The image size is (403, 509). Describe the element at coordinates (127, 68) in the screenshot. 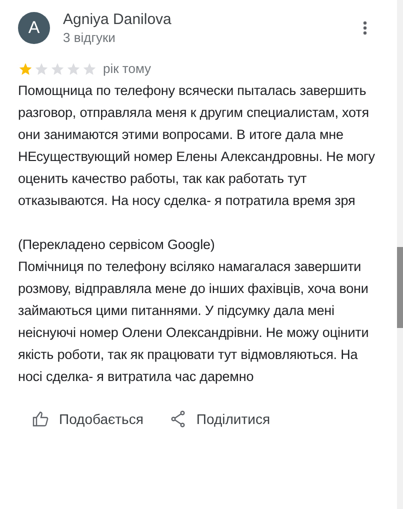

I see `review-date: рік тому` at that location.